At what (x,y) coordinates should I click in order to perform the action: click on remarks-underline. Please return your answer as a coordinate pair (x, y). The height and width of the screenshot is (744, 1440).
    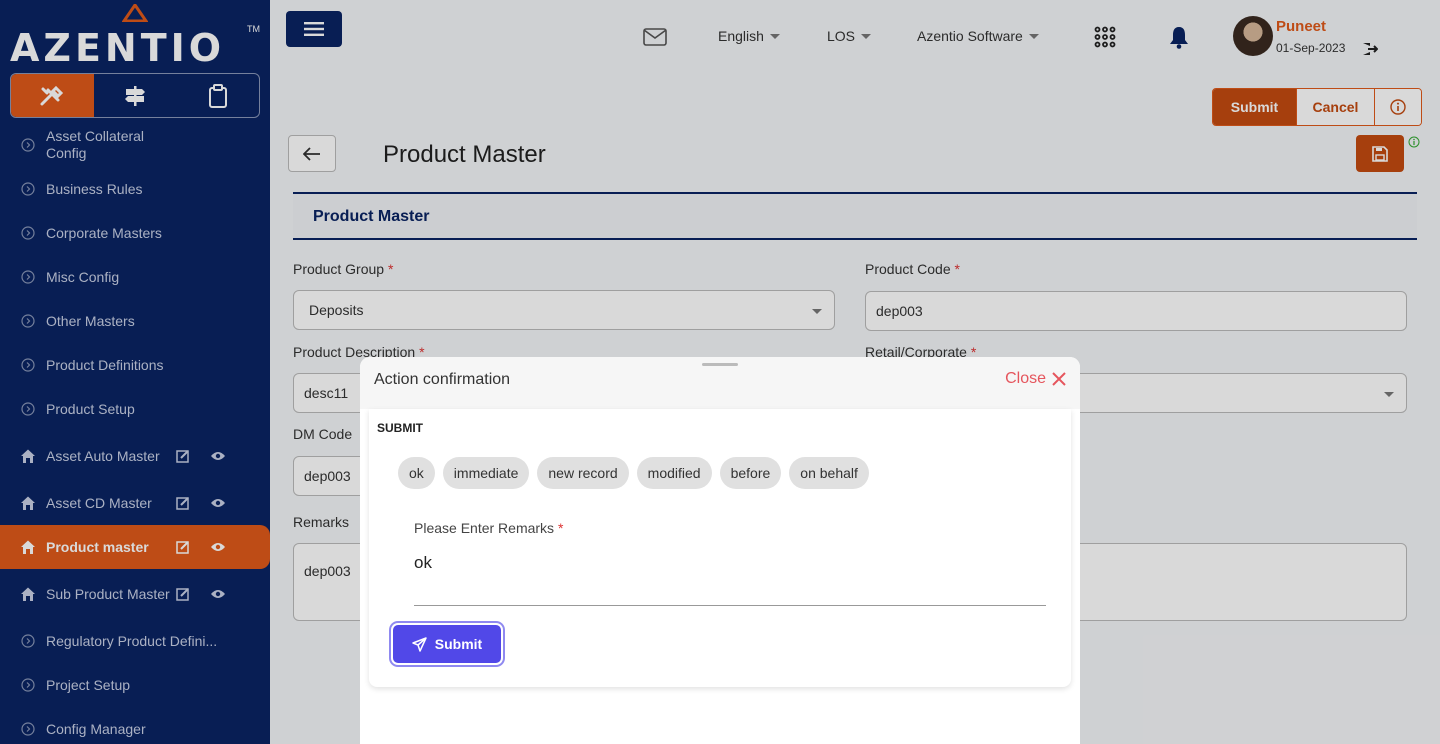
    Looking at the image, I should click on (730, 605).